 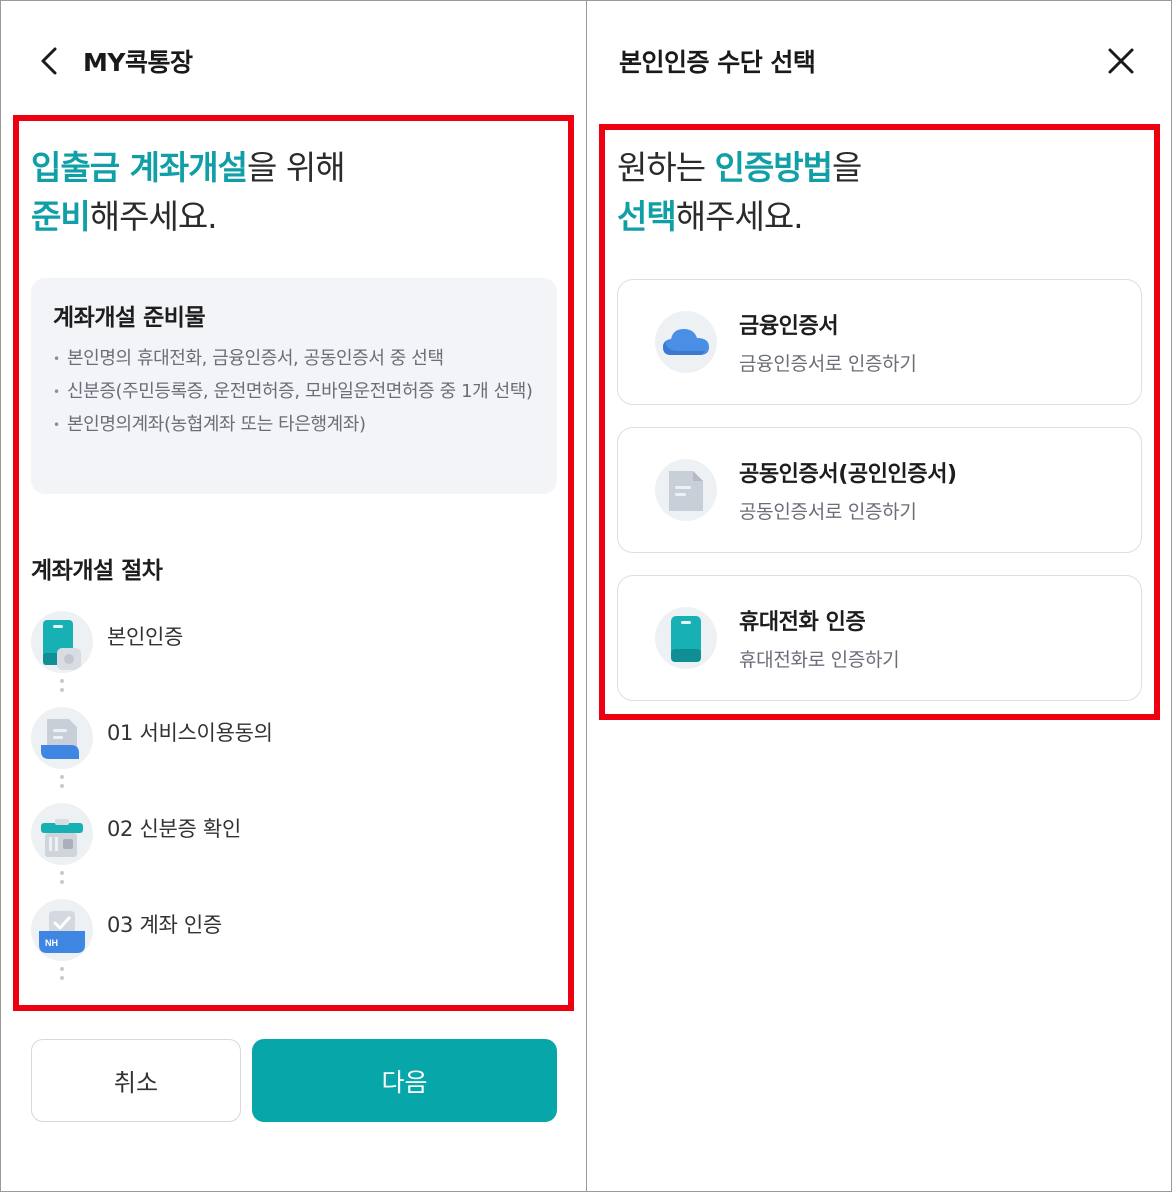 What do you see at coordinates (281, 931) in the screenshot?
I see `step-item: NH 03 계좌 인증` at bounding box center [281, 931].